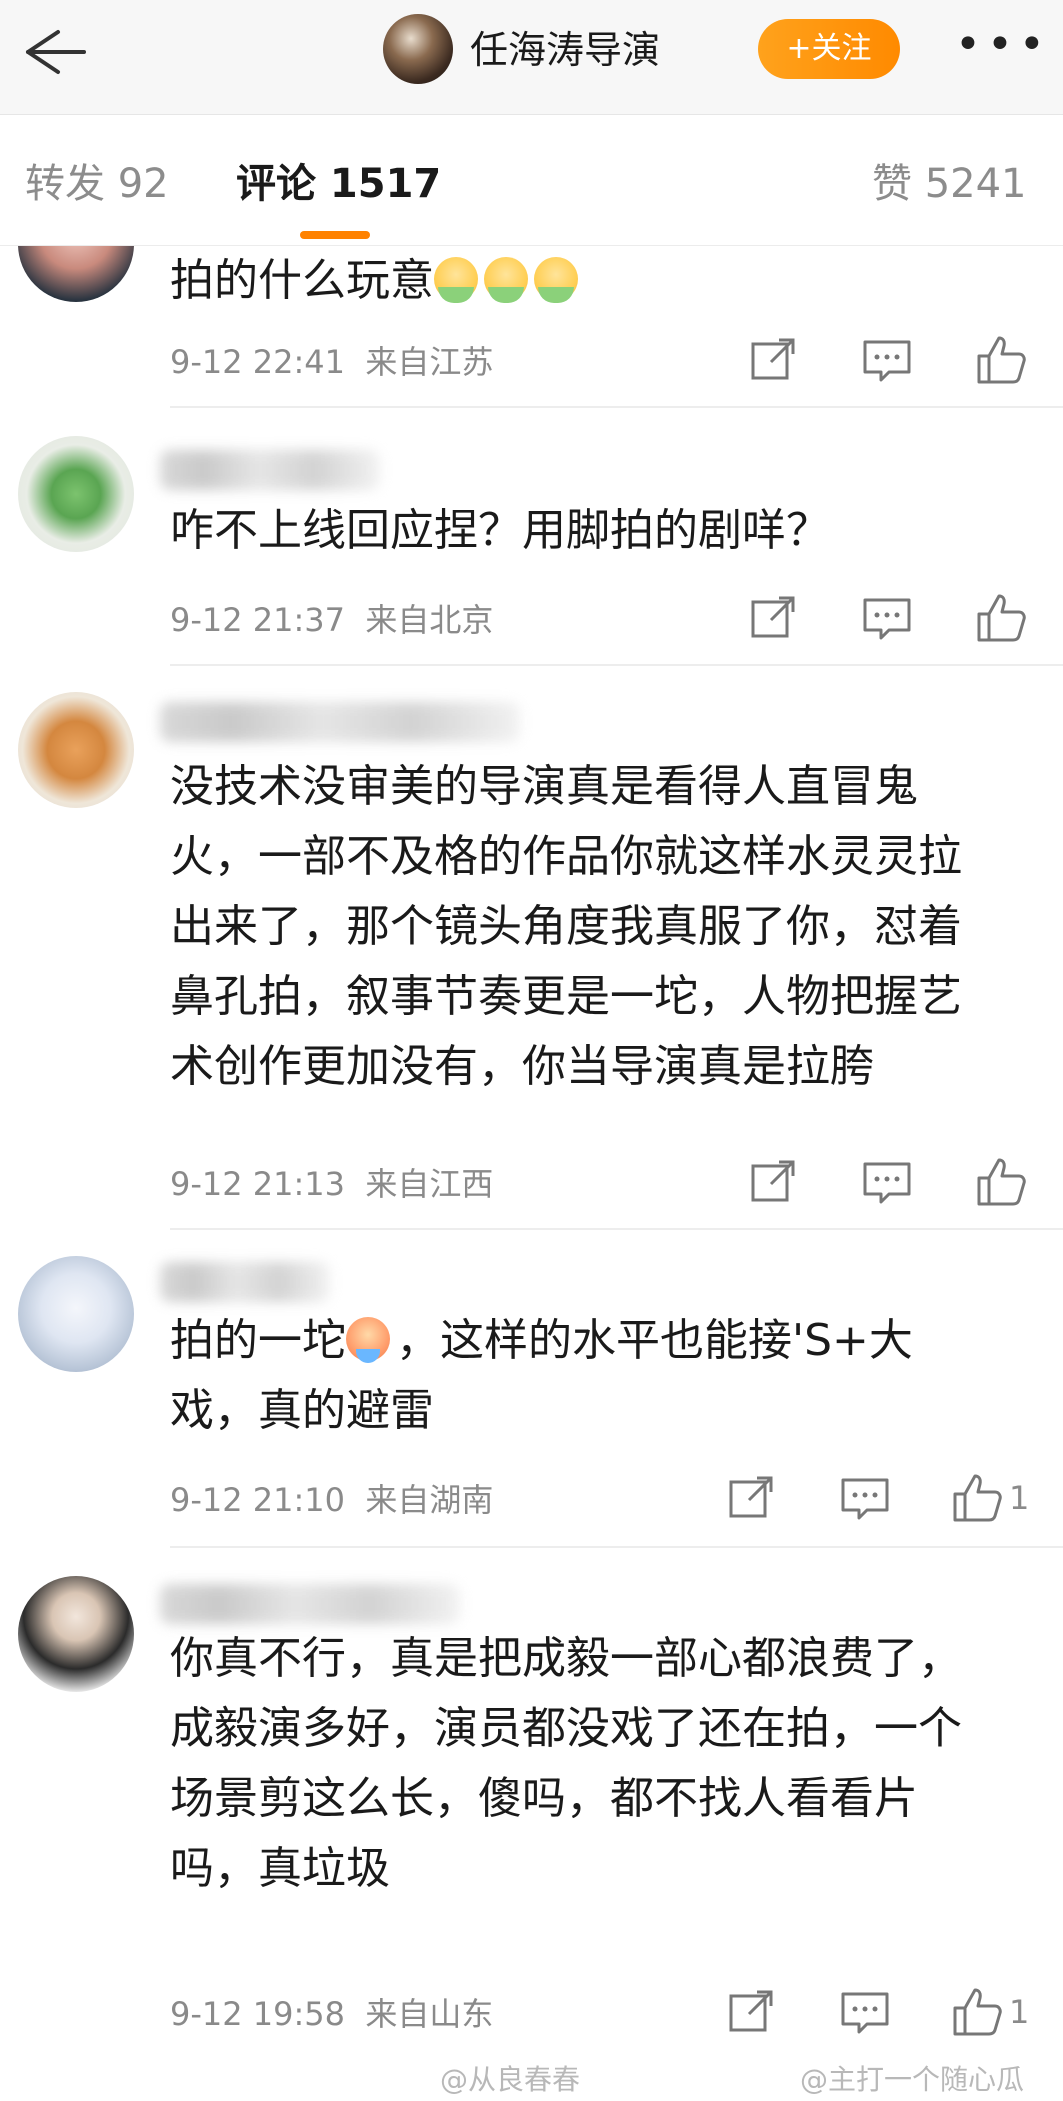 Image resolution: width=1063 pixels, height=2101 pixels. I want to click on comment-meta: 9-12 22:41 来自江苏, so click(332, 362).